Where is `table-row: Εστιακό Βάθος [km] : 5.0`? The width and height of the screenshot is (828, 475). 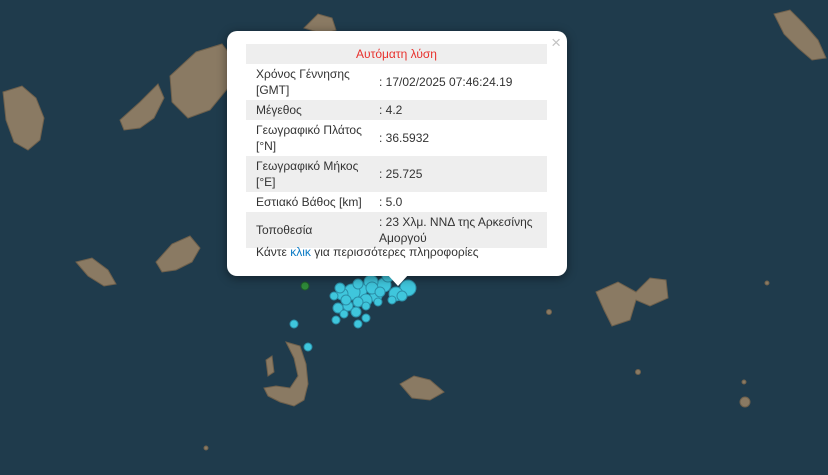
table-row: Εστιακό Βάθος [km] : 5.0 is located at coordinates (396, 202).